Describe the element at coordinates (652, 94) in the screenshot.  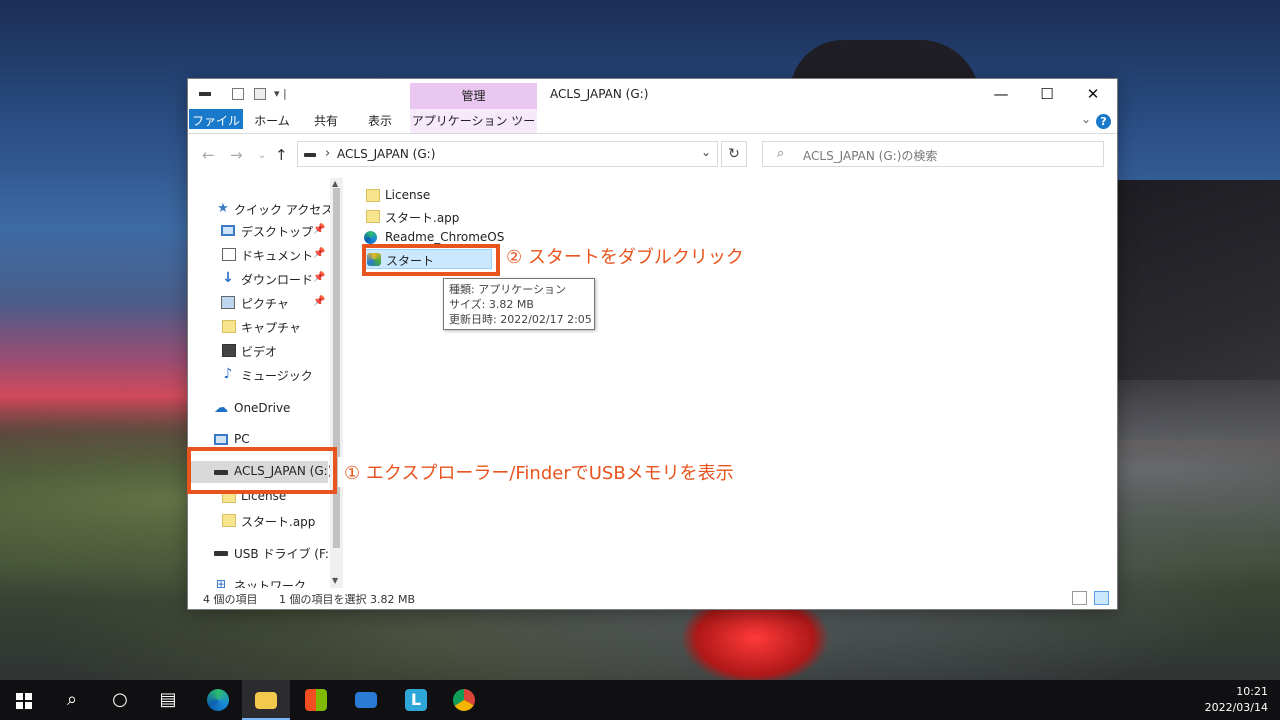
I see `title-bar: ▾ | 管理 ACLS_JAPAN (G:) — ☐ ✕` at that location.